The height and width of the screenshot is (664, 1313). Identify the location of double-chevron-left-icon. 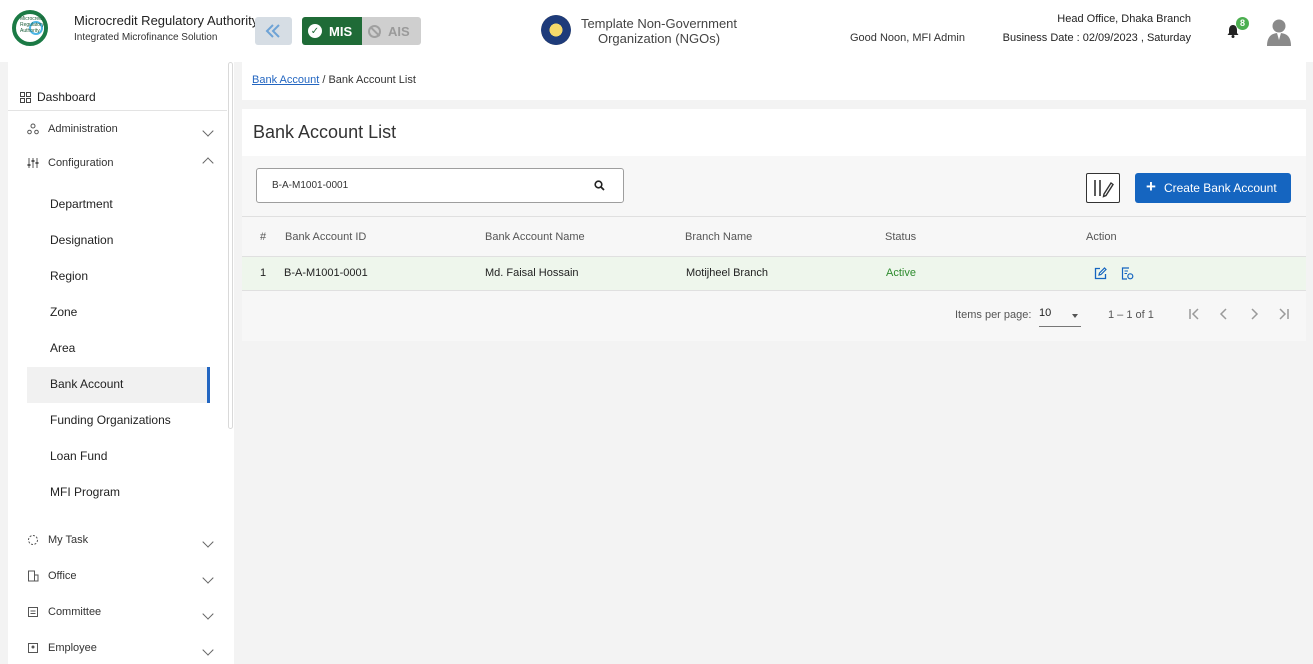
(272, 31).